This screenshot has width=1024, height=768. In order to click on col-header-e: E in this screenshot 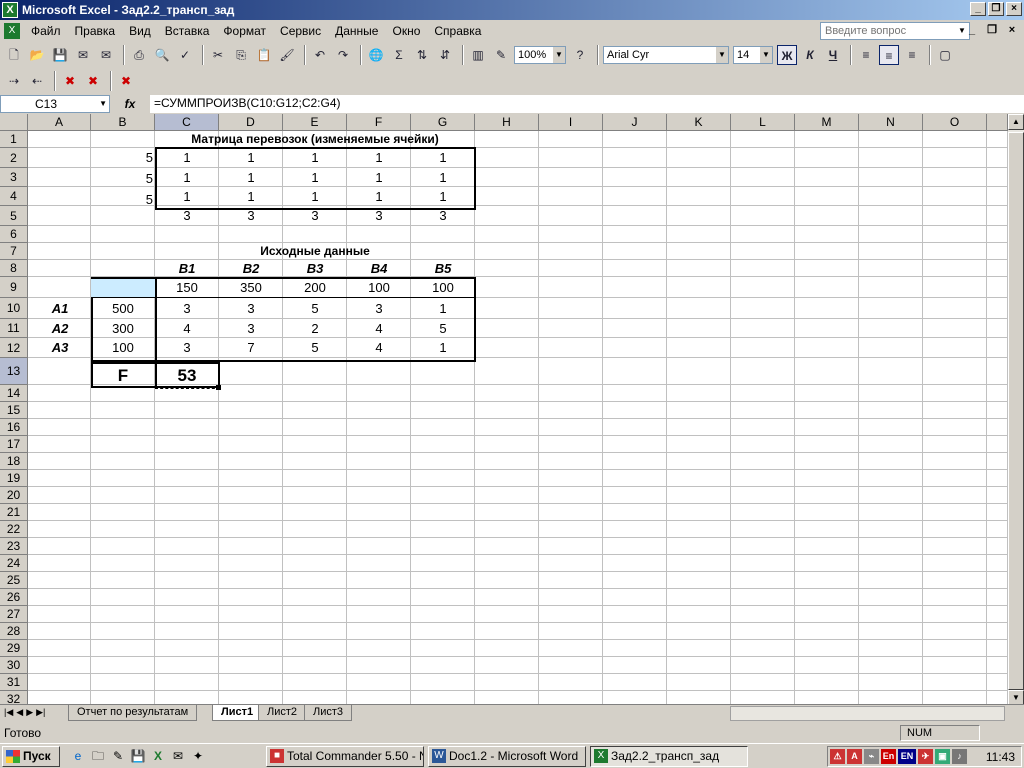, I will do `click(315, 122)`.